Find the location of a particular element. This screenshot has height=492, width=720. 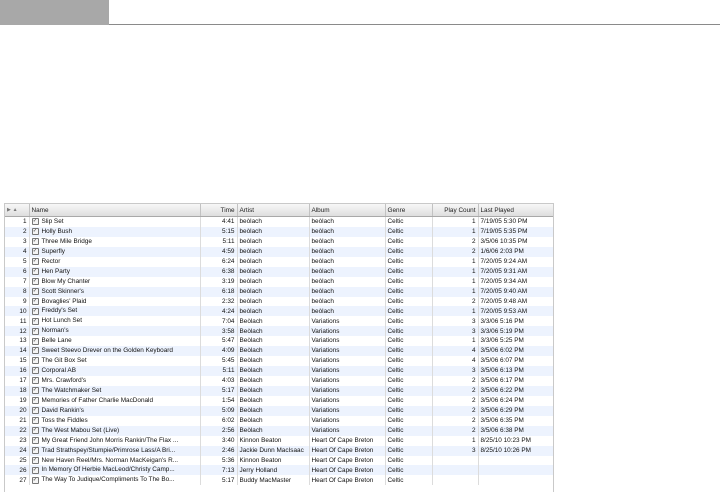

track-play-count: 2 is located at coordinates (455, 241).